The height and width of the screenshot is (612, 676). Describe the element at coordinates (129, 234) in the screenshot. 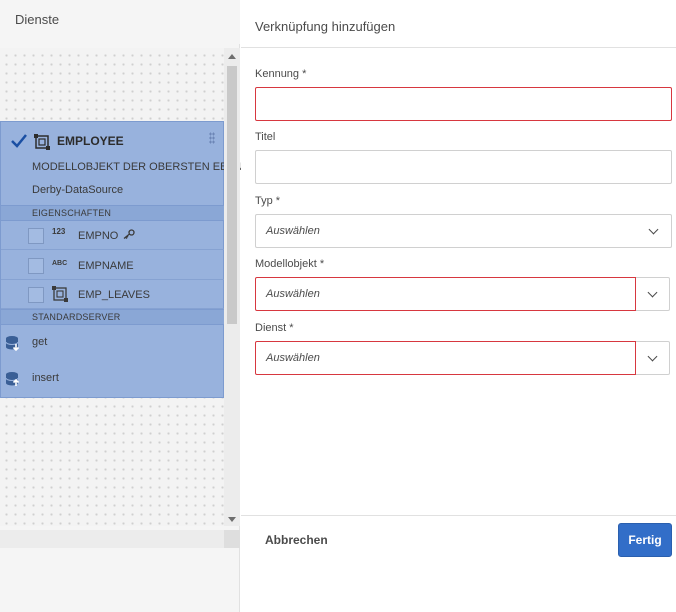

I see `key-icon` at that location.